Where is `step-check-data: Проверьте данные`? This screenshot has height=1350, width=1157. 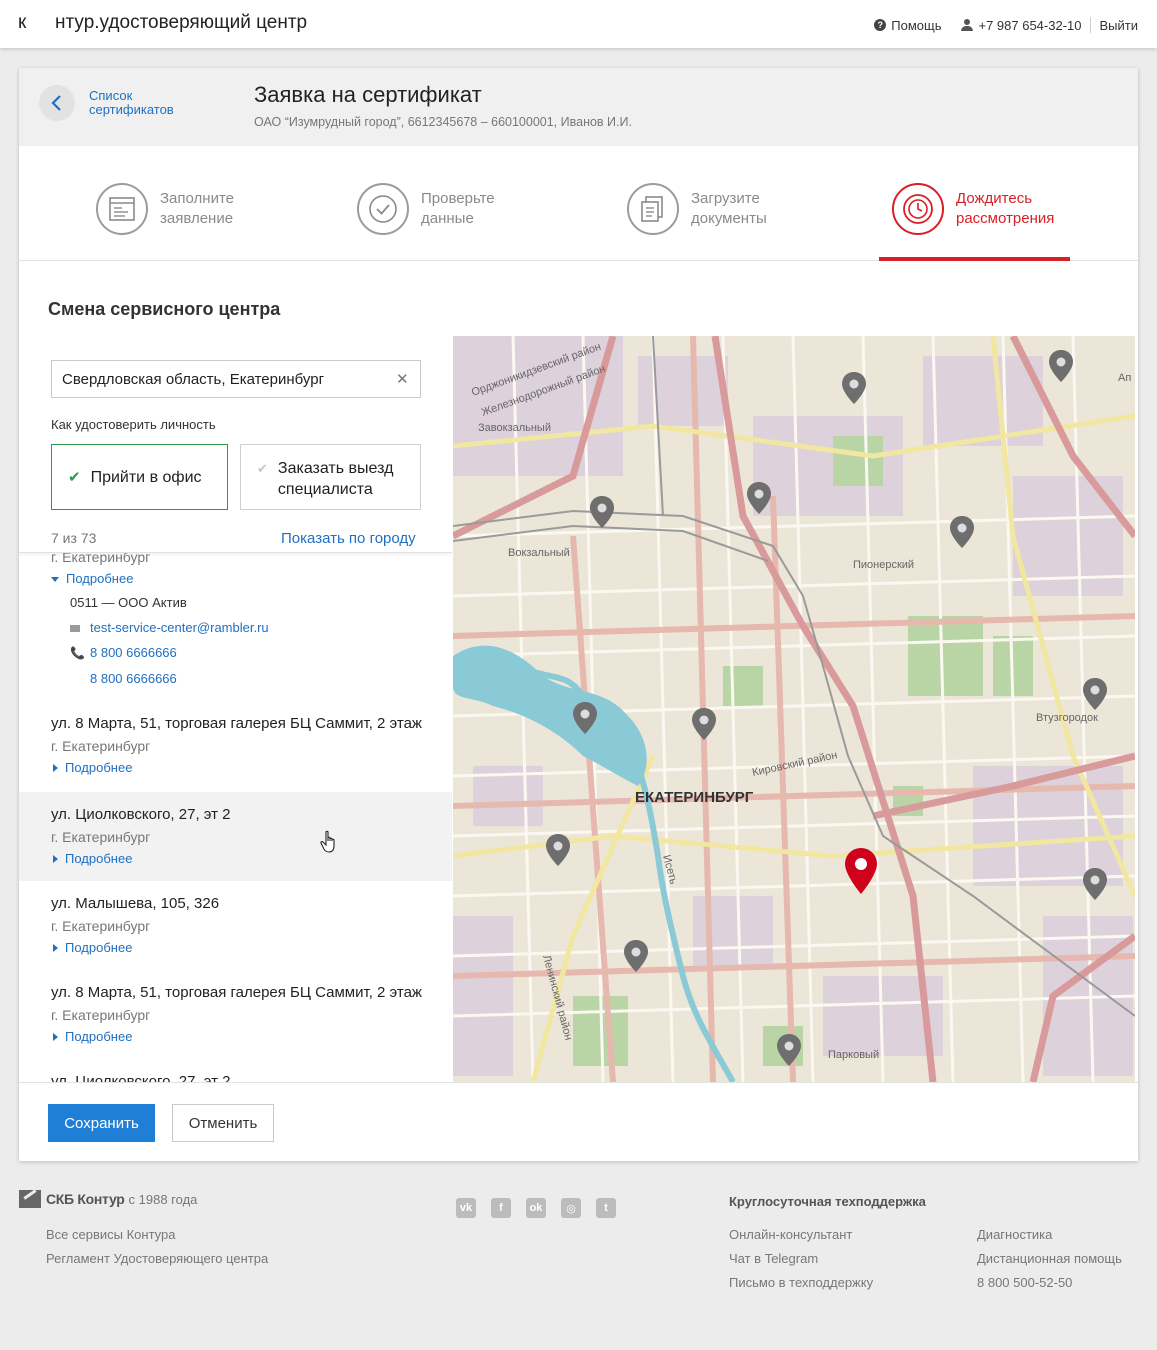 step-check-data: Проверьте данные is located at coordinates (434, 209).